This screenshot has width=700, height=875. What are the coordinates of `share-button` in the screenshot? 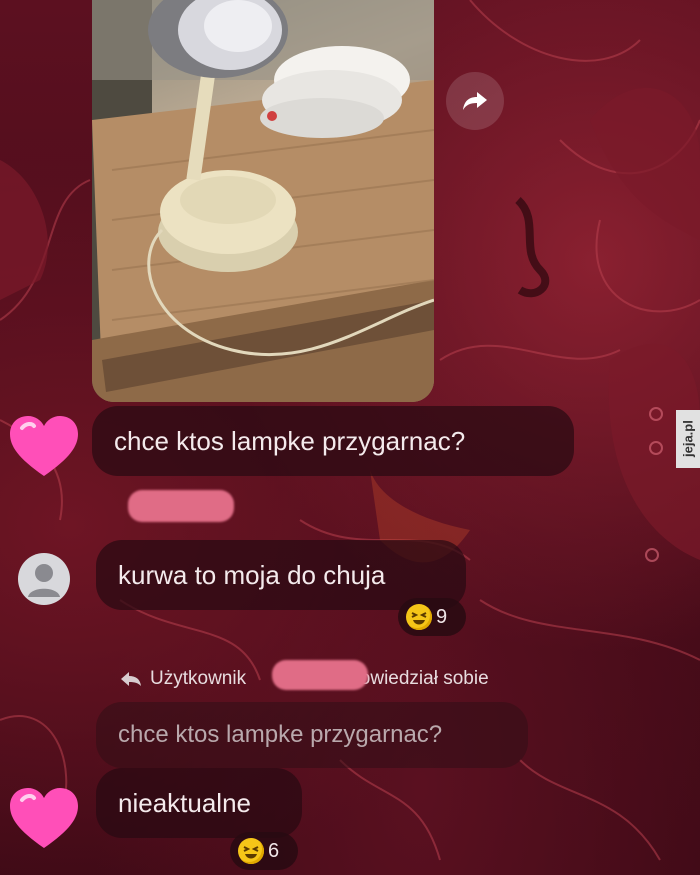 It's located at (475, 101).